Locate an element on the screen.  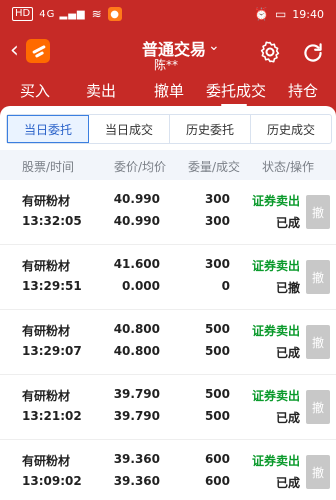
table-header: 股票/时间 委价/均价 委量/成交 状态/操作 is located at coordinates (168, 165).